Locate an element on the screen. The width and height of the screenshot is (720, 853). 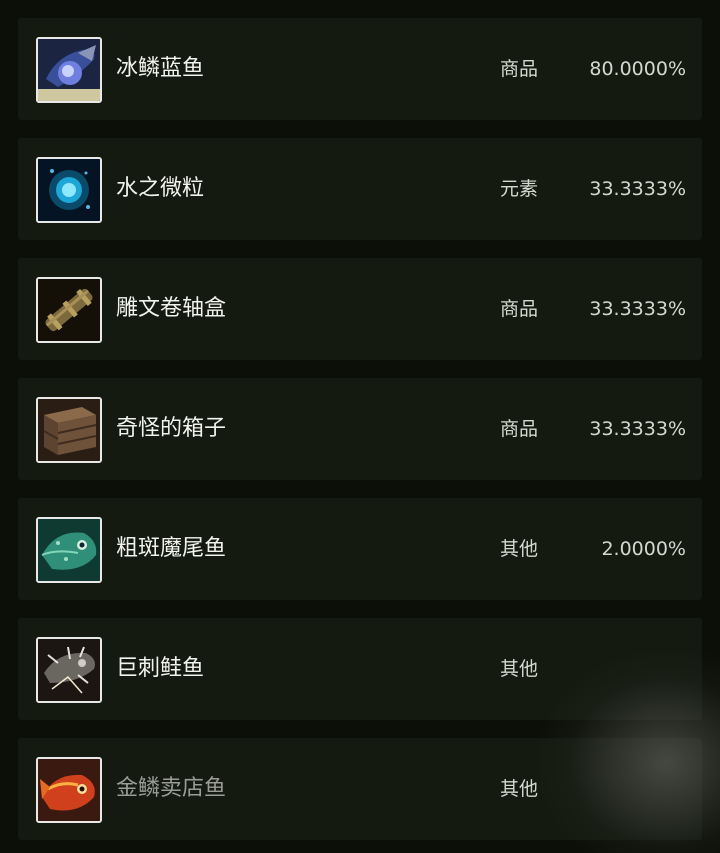
list-item: 雕文卷轴盒 商品 33.3333% is located at coordinates (360, 309).